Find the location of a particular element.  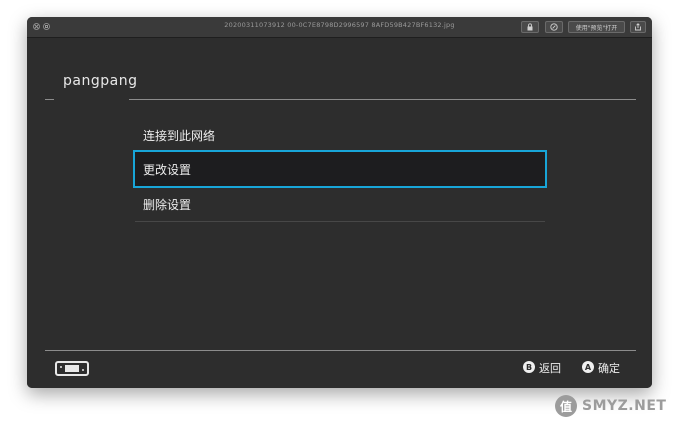

markup-icon is located at coordinates (554, 27).